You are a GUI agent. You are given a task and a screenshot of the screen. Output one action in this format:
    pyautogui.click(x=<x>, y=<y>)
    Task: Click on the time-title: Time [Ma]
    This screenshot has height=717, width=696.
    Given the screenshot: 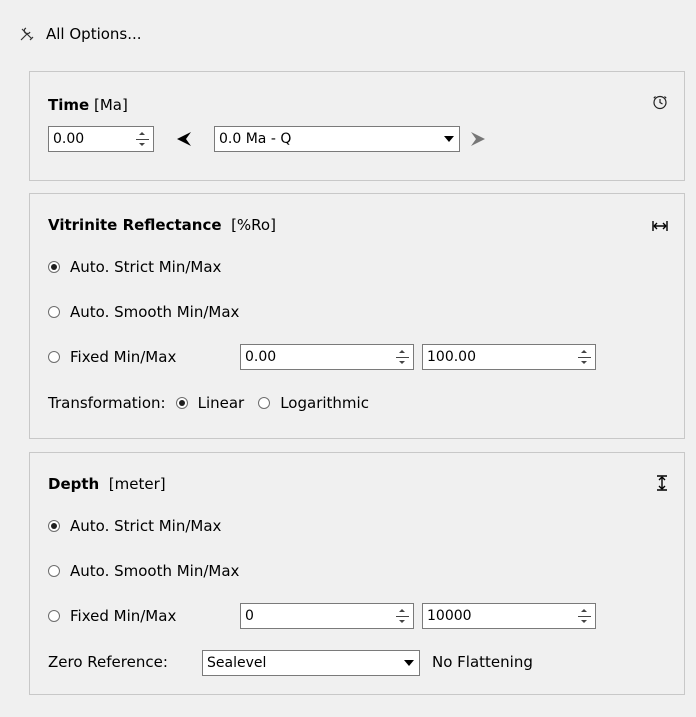 What is the action you would take?
    pyautogui.click(x=88, y=105)
    